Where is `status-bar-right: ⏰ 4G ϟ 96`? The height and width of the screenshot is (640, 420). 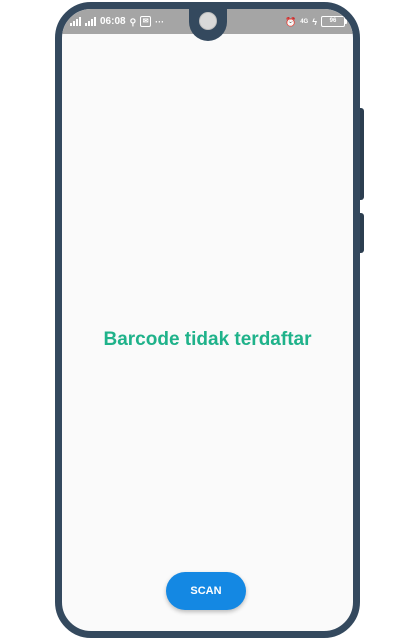
status-bar-right: ⏰ 4G ϟ 96 is located at coordinates (316, 21).